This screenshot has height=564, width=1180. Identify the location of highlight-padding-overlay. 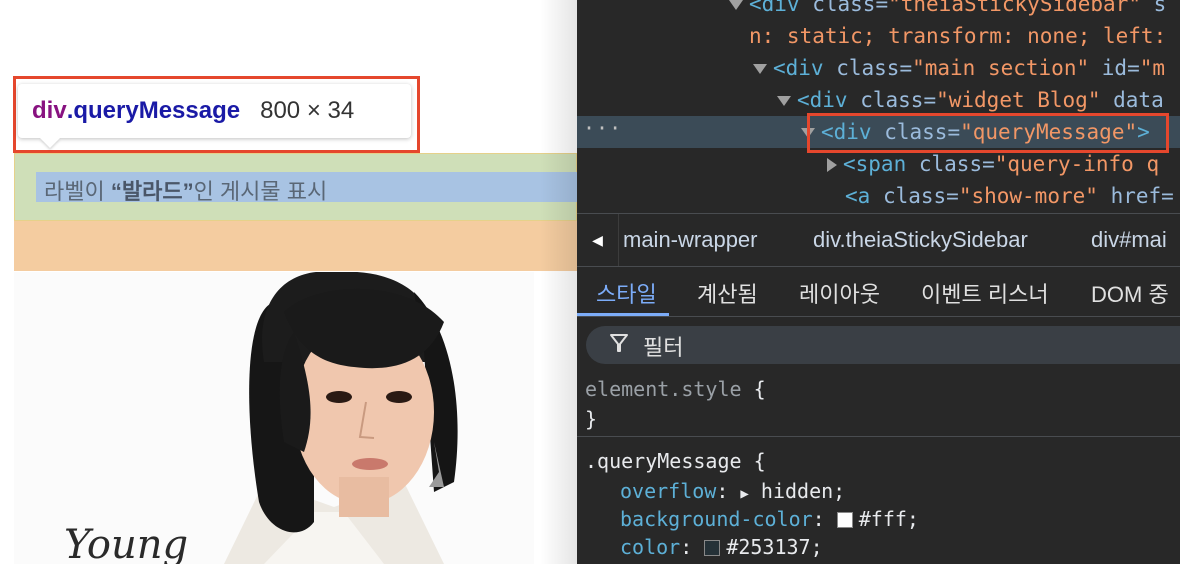
(295, 246).